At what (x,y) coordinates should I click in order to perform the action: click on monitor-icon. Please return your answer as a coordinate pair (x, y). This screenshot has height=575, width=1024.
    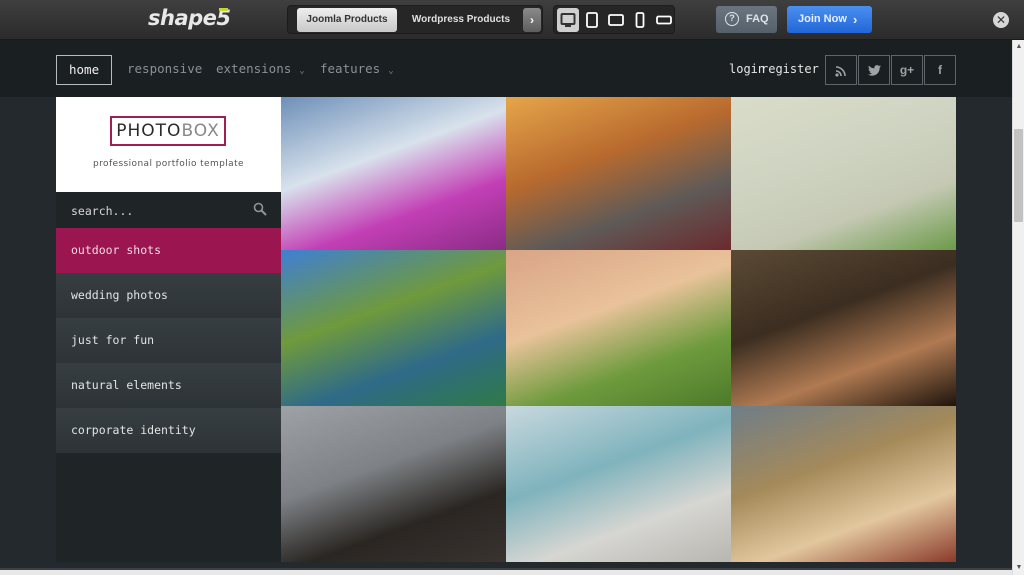
    Looking at the image, I should click on (568, 20).